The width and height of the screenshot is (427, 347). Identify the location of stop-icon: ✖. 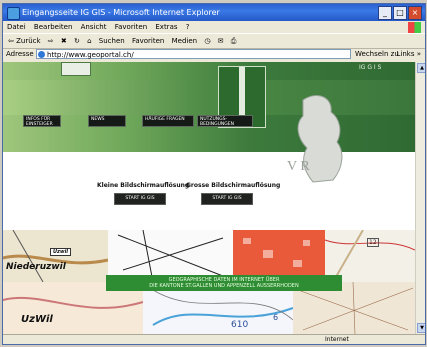
(64, 41).